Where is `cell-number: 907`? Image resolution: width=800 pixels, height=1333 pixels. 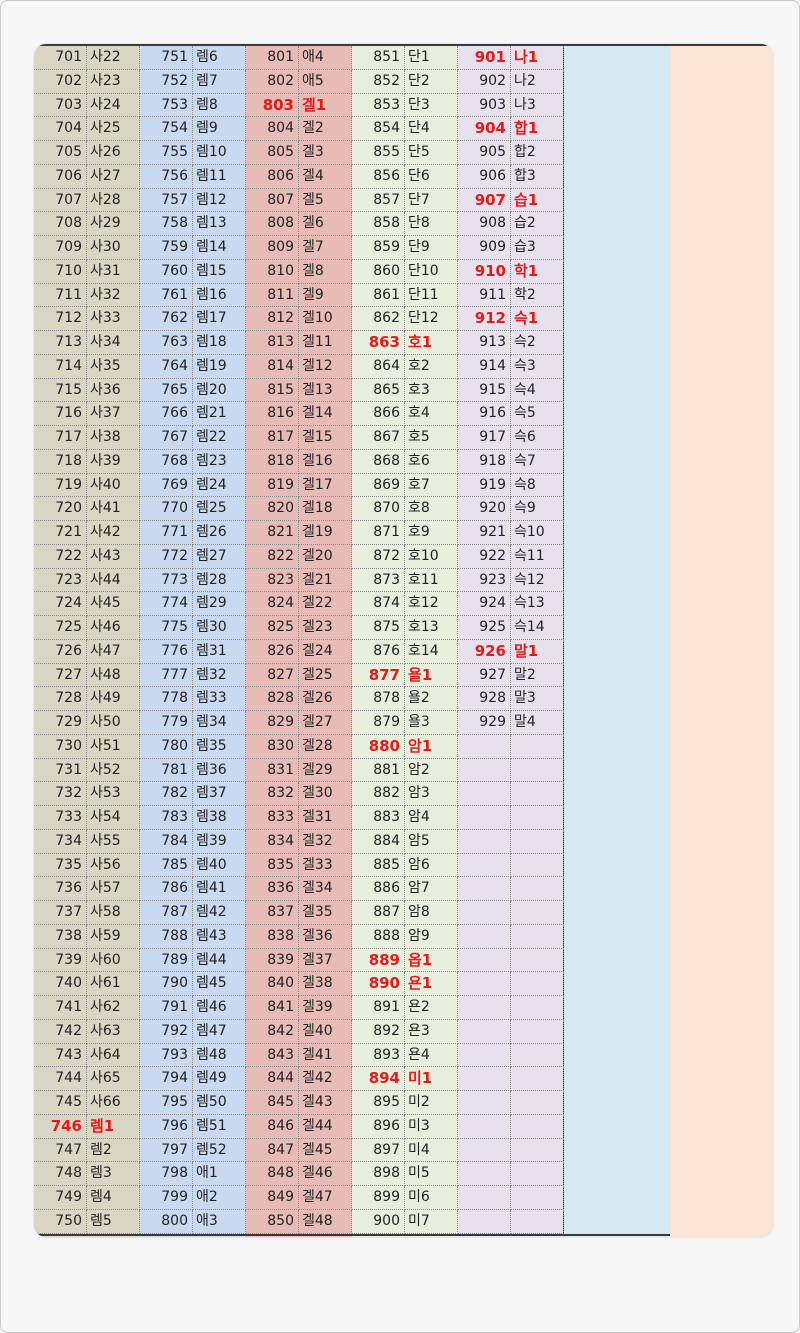 cell-number: 907 is located at coordinates (484, 200).